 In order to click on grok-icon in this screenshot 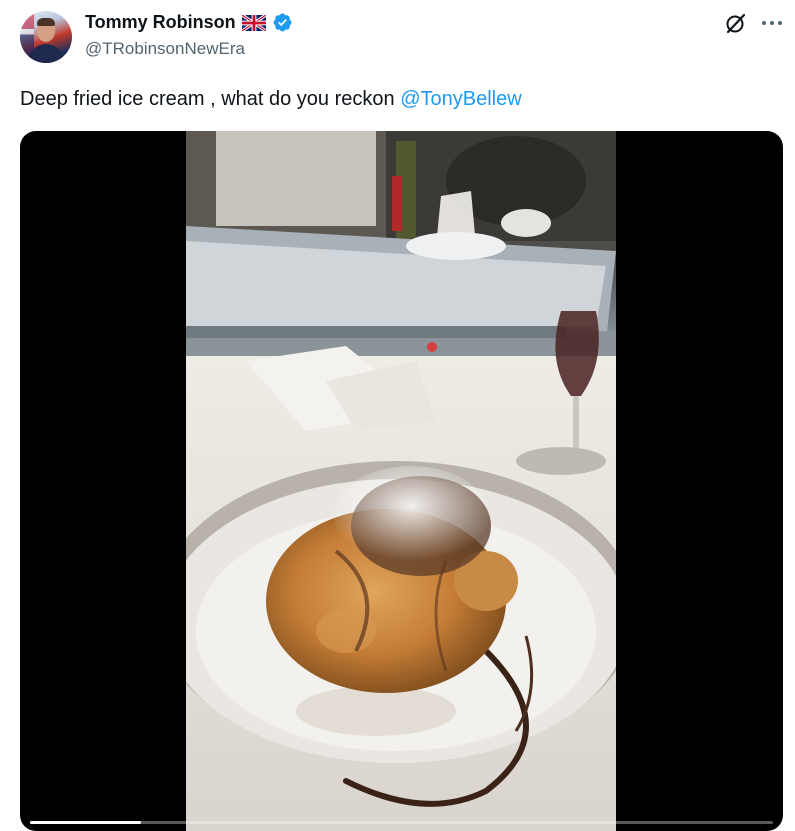, I will do `click(736, 23)`.